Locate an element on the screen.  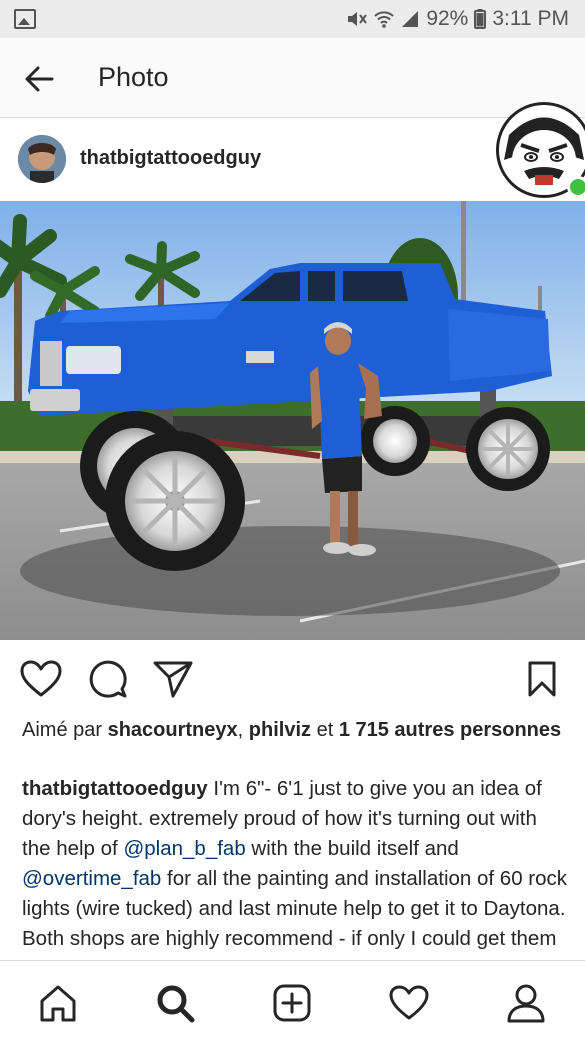
online-status-dot is located at coordinates (576, 187).